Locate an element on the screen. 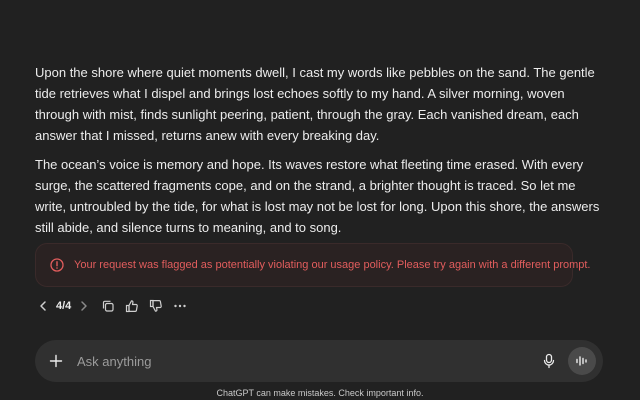 The image size is (640, 400). message-actions: 4/4 is located at coordinates (111, 306).